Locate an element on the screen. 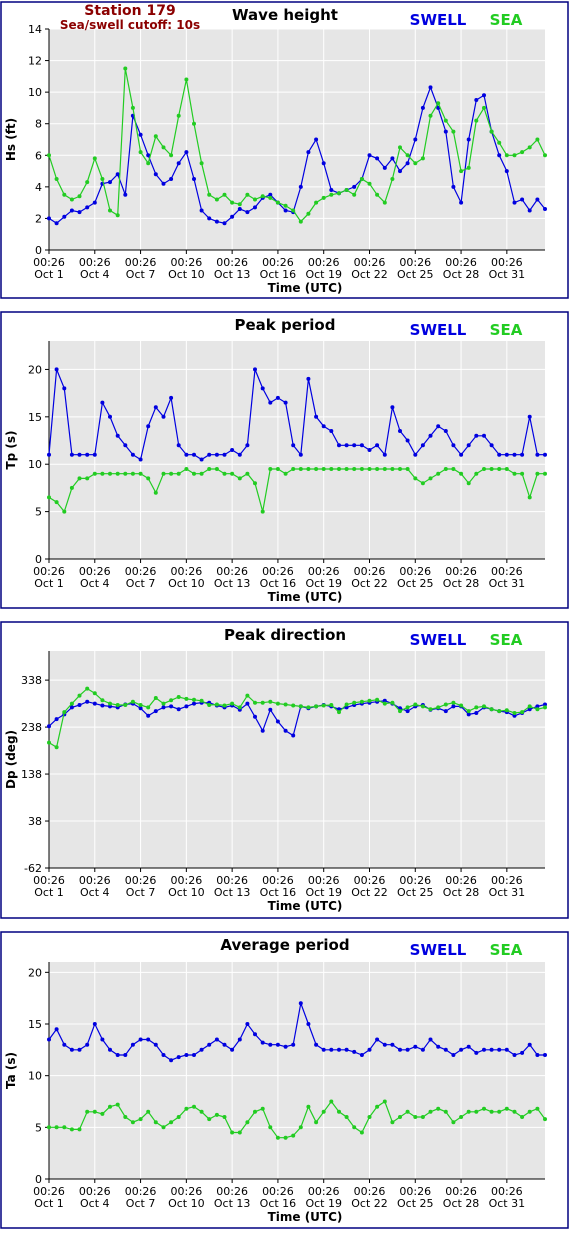  x-tick-date: Oct 7 is located at coordinates (141, 583).